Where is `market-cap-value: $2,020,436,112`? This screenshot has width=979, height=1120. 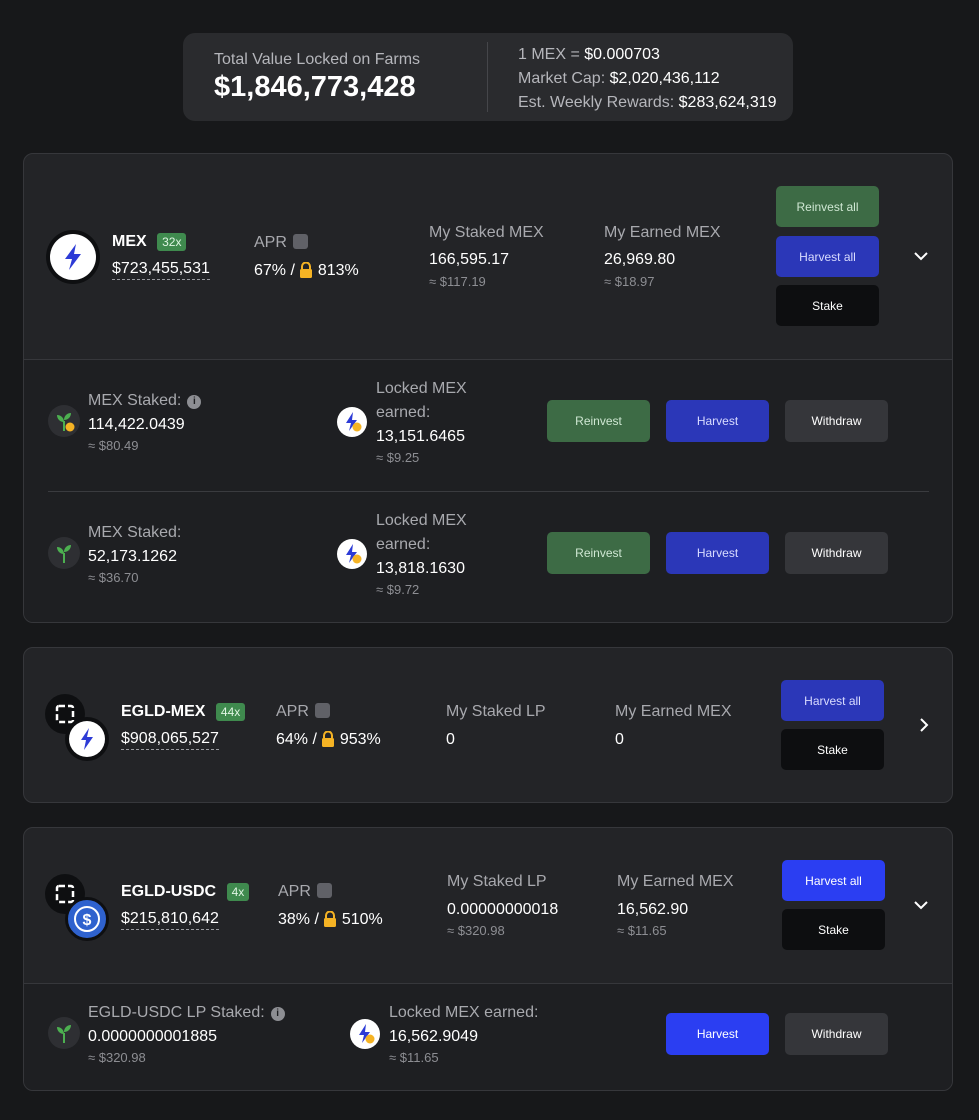
market-cap-value: $2,020,436,112 is located at coordinates (664, 78).